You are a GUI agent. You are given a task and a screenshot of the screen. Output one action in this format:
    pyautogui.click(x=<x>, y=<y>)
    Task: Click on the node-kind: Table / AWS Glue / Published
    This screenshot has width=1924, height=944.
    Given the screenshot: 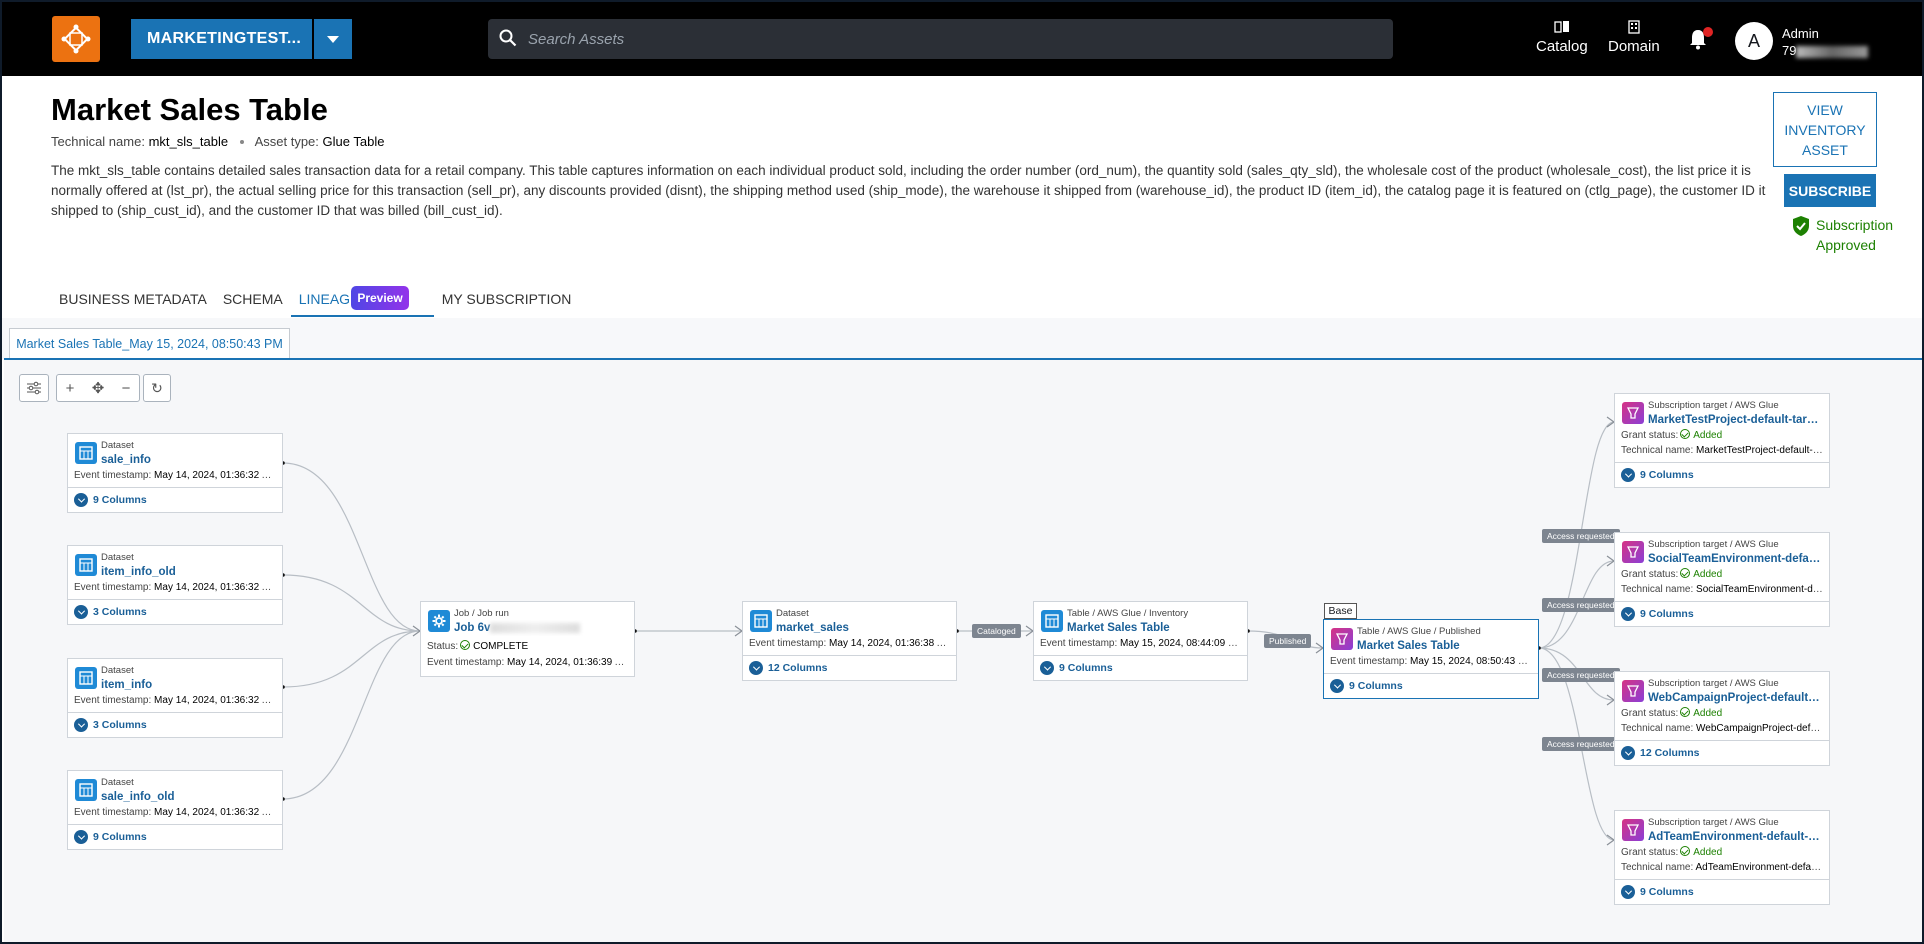 What is the action you would take?
    pyautogui.click(x=1419, y=631)
    